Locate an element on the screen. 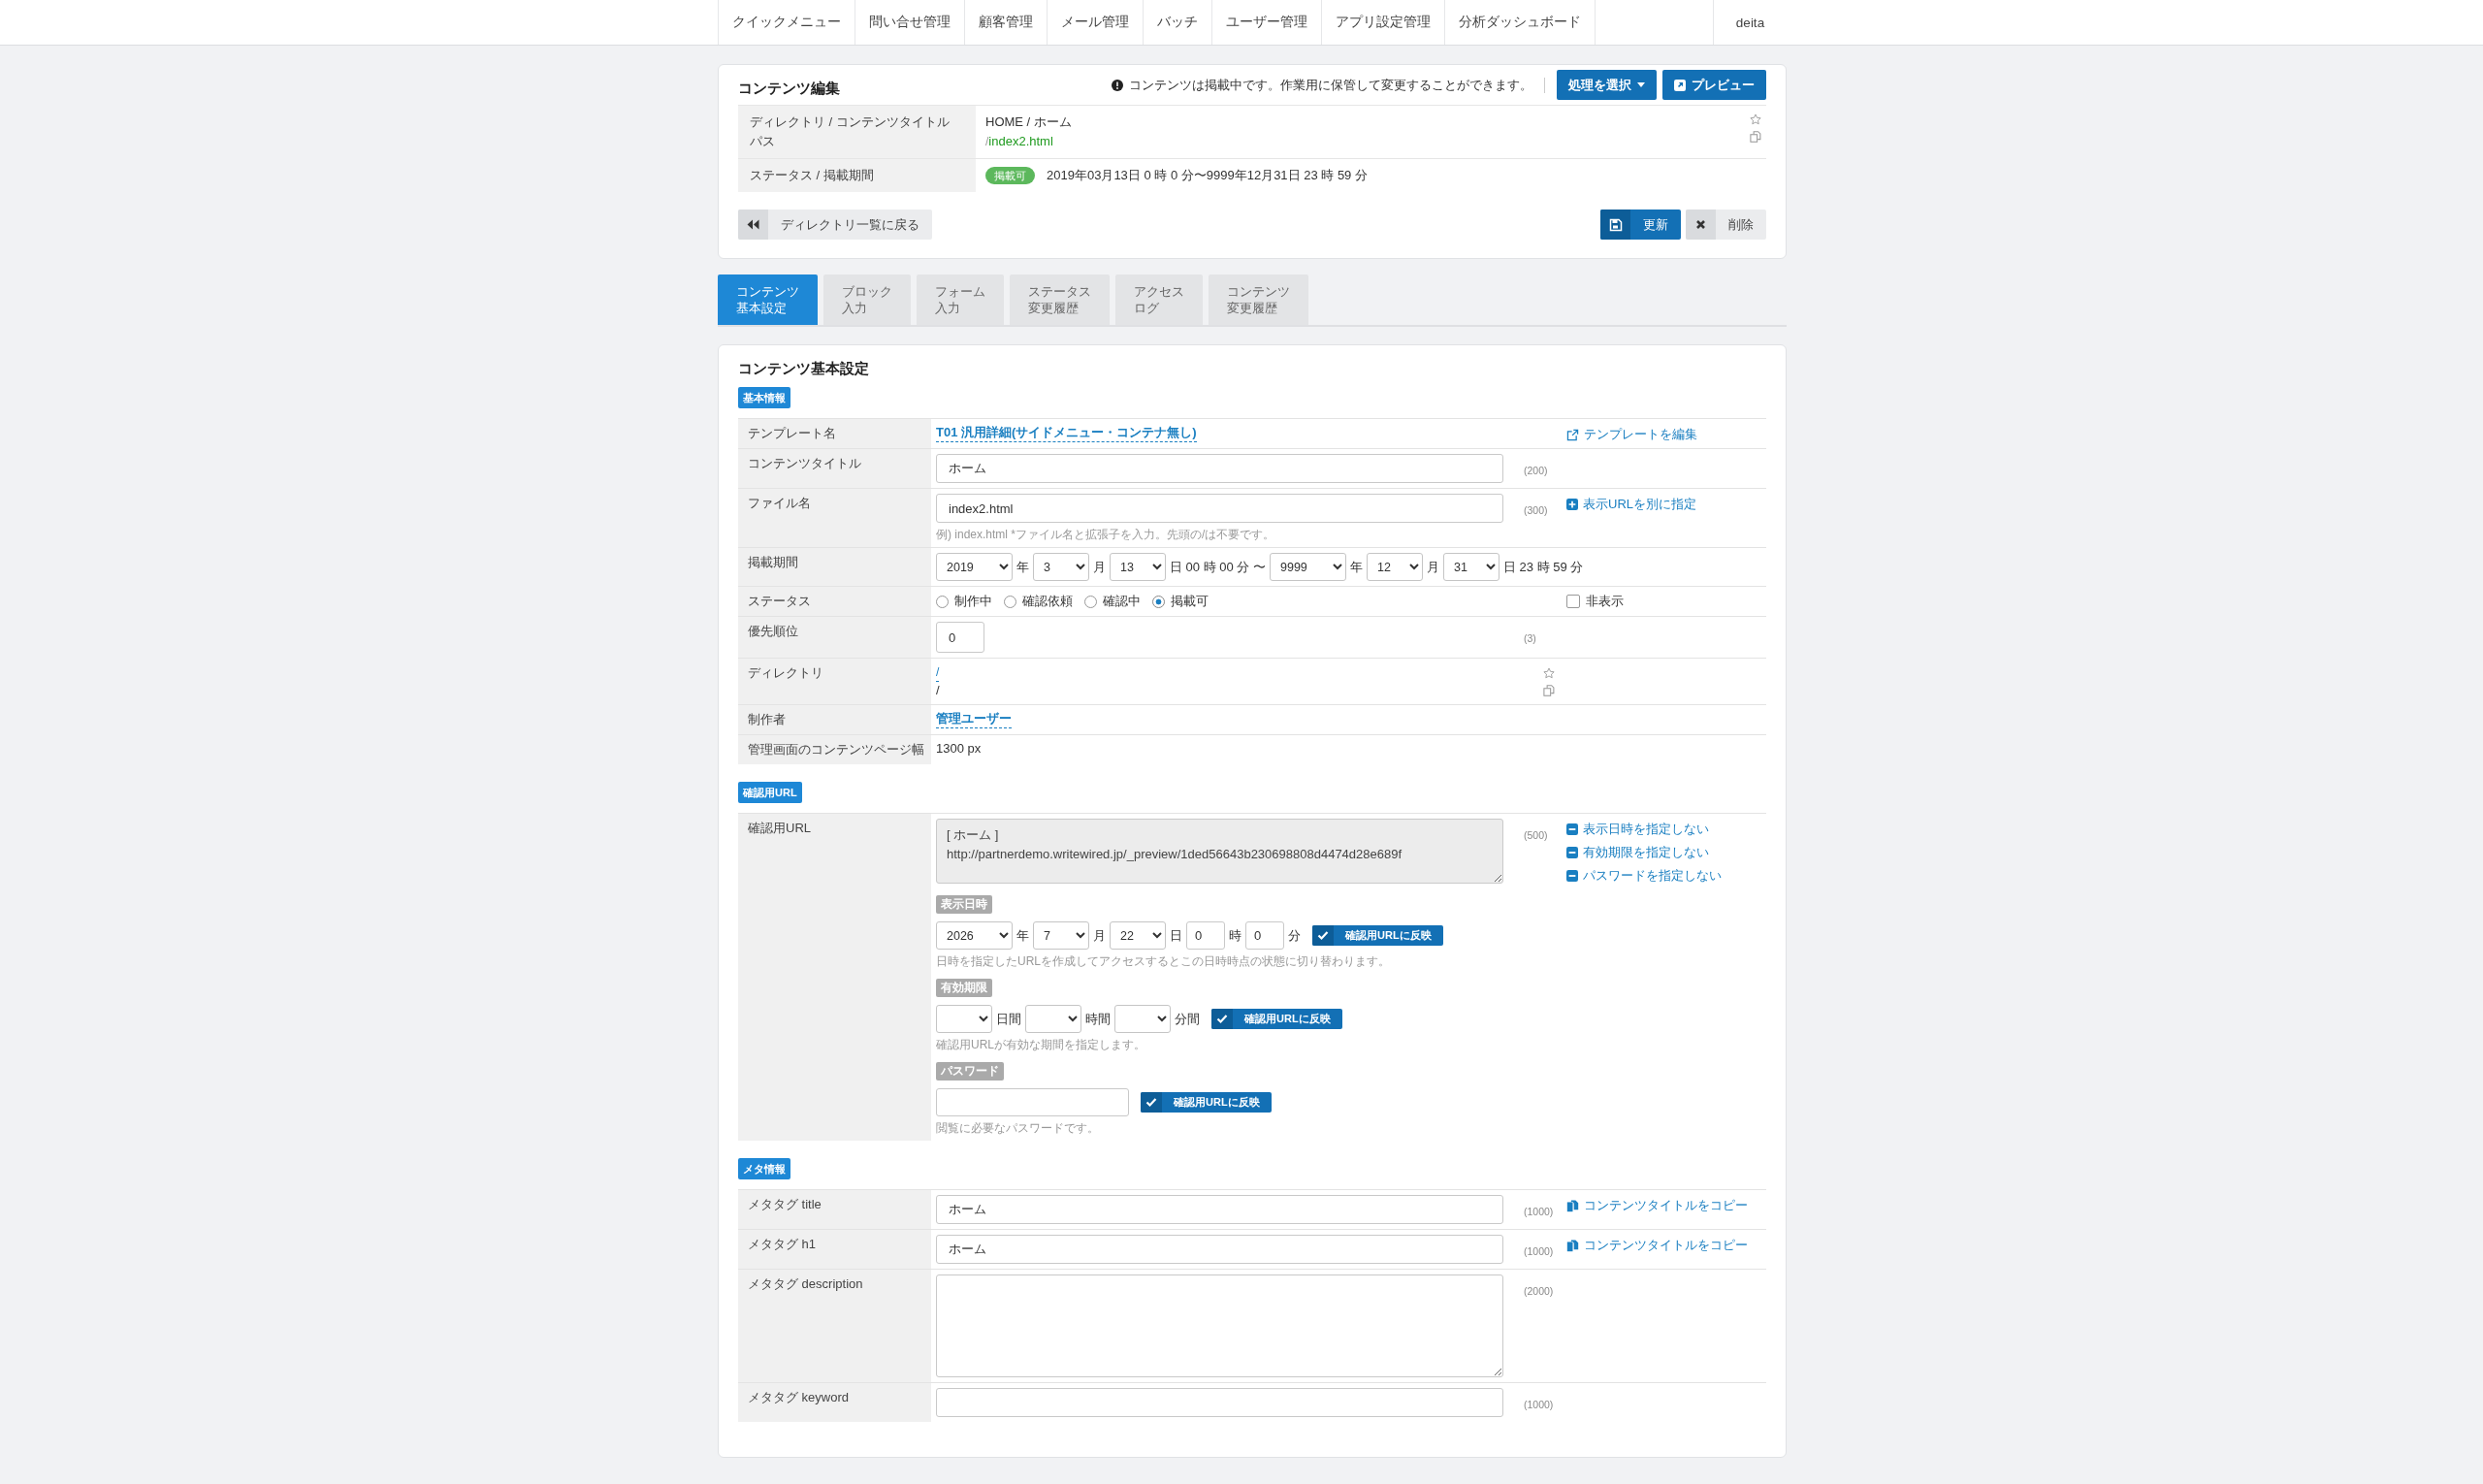 The height and width of the screenshot is (1484, 2483). hint-text: 日時を指定したURLを作成してアクセスするとこの日時時点の状態に切り替わります。 is located at coordinates (1163, 961).